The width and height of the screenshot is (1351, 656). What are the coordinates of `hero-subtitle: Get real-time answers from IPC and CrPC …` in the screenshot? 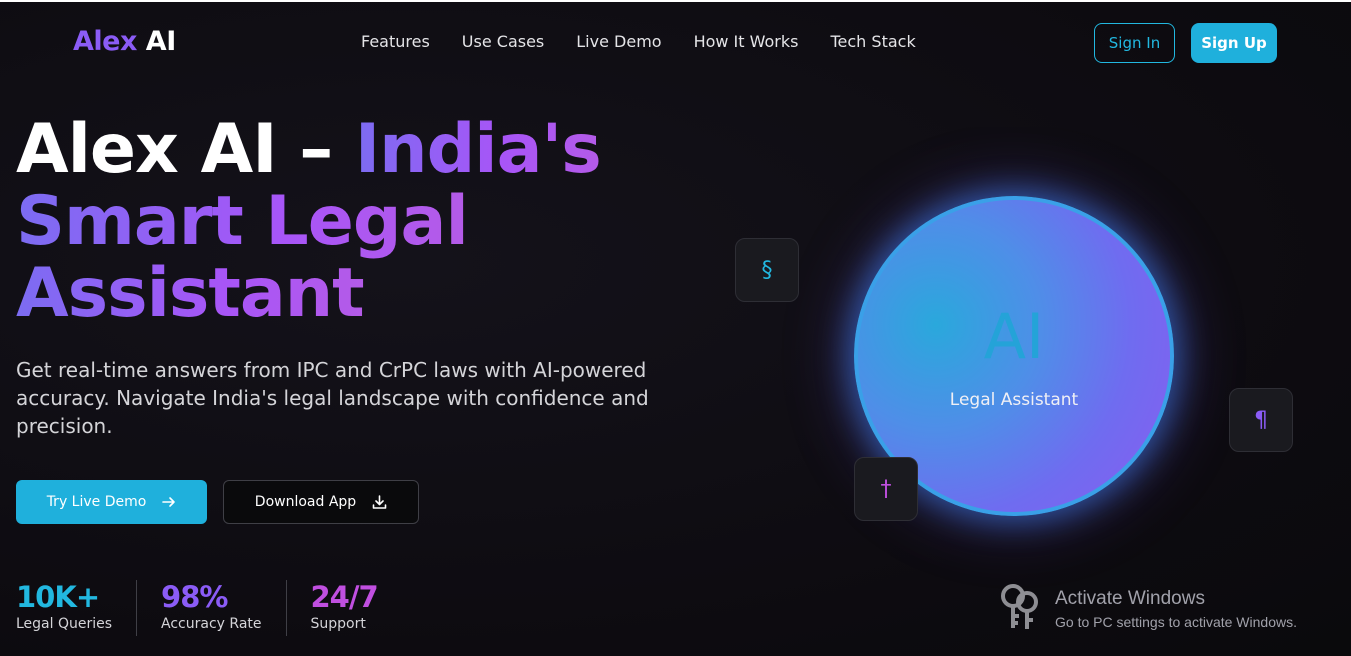 It's located at (332, 398).